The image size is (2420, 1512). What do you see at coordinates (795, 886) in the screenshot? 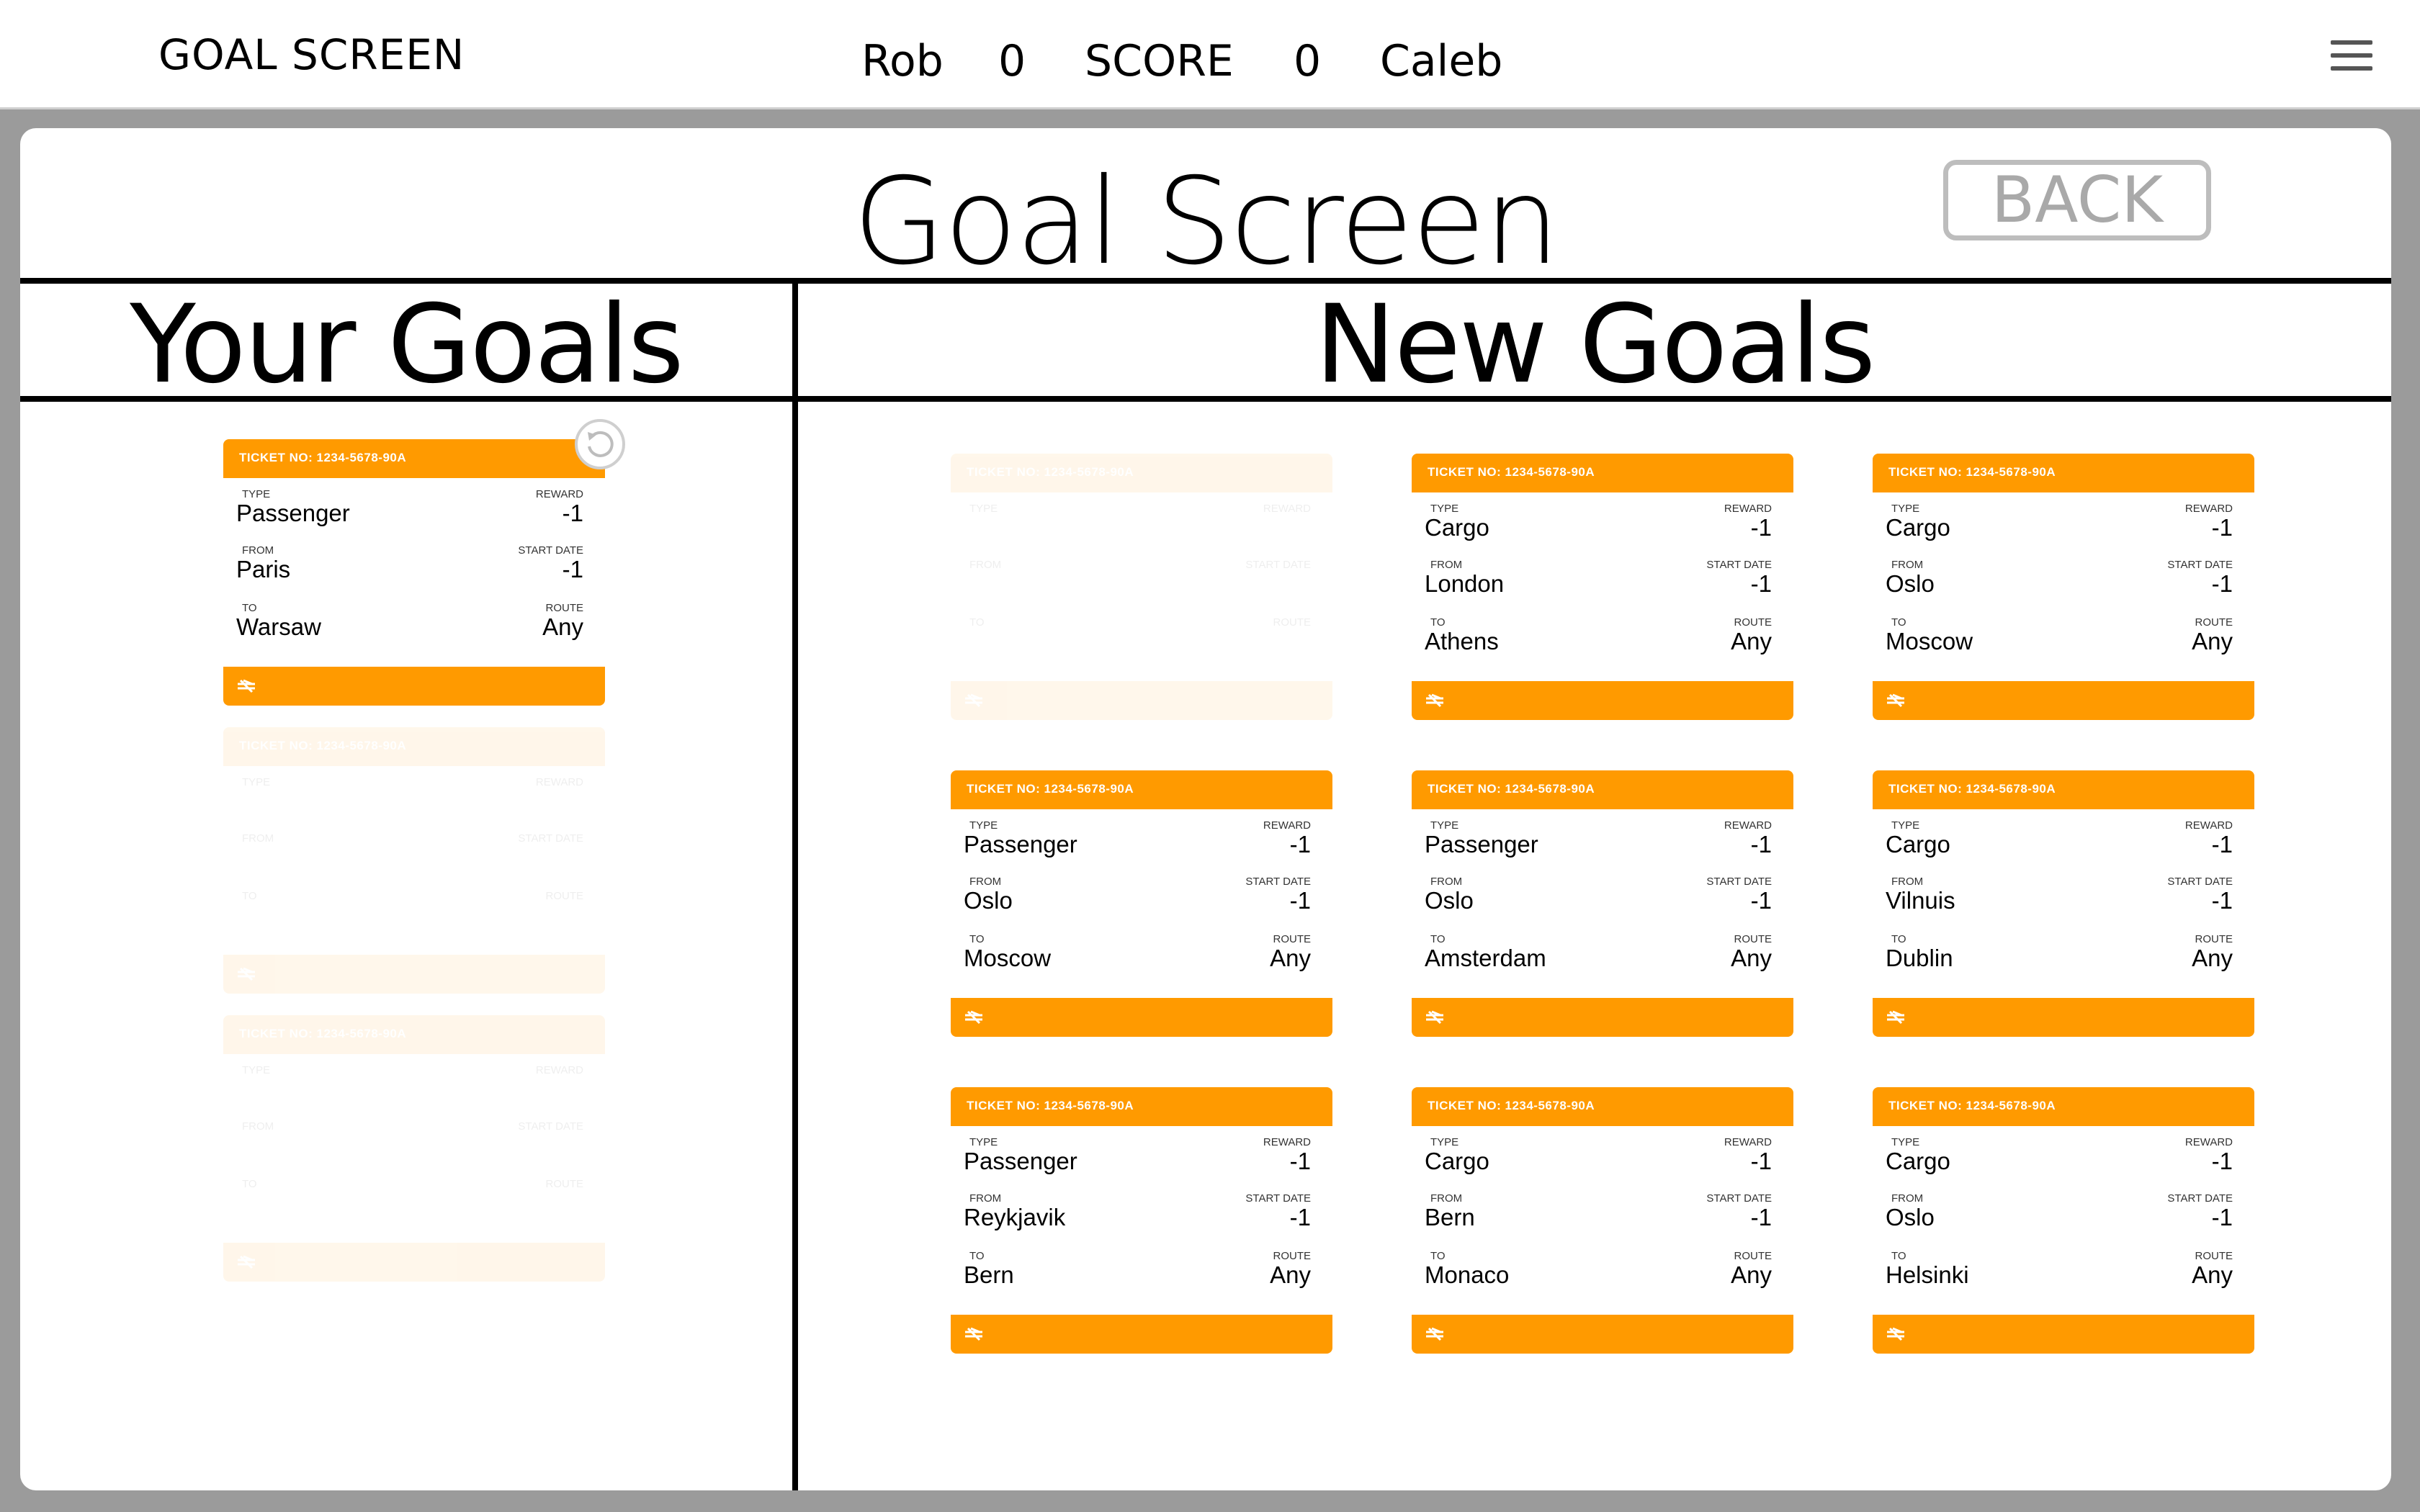
I see `divider-vertical` at bounding box center [795, 886].